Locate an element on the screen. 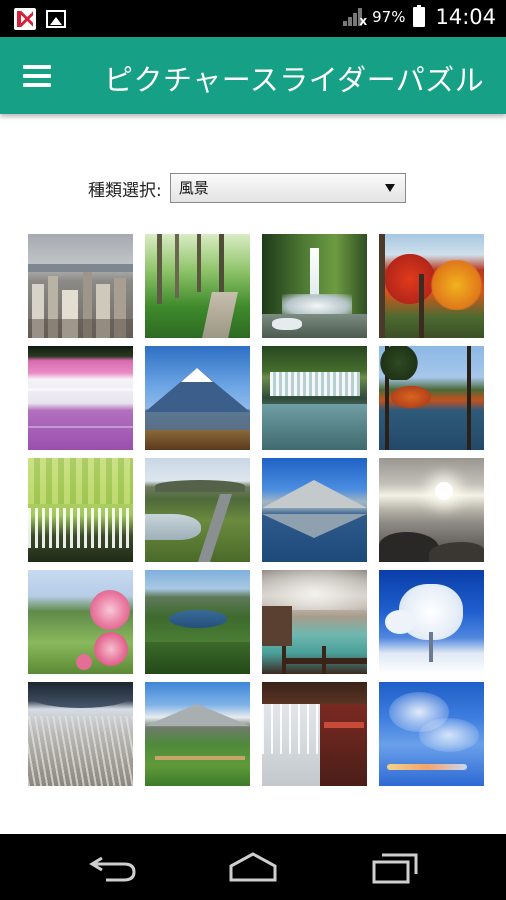 This screenshot has width=506, height=900. gallery-notification-icon is located at coordinates (56, 19).